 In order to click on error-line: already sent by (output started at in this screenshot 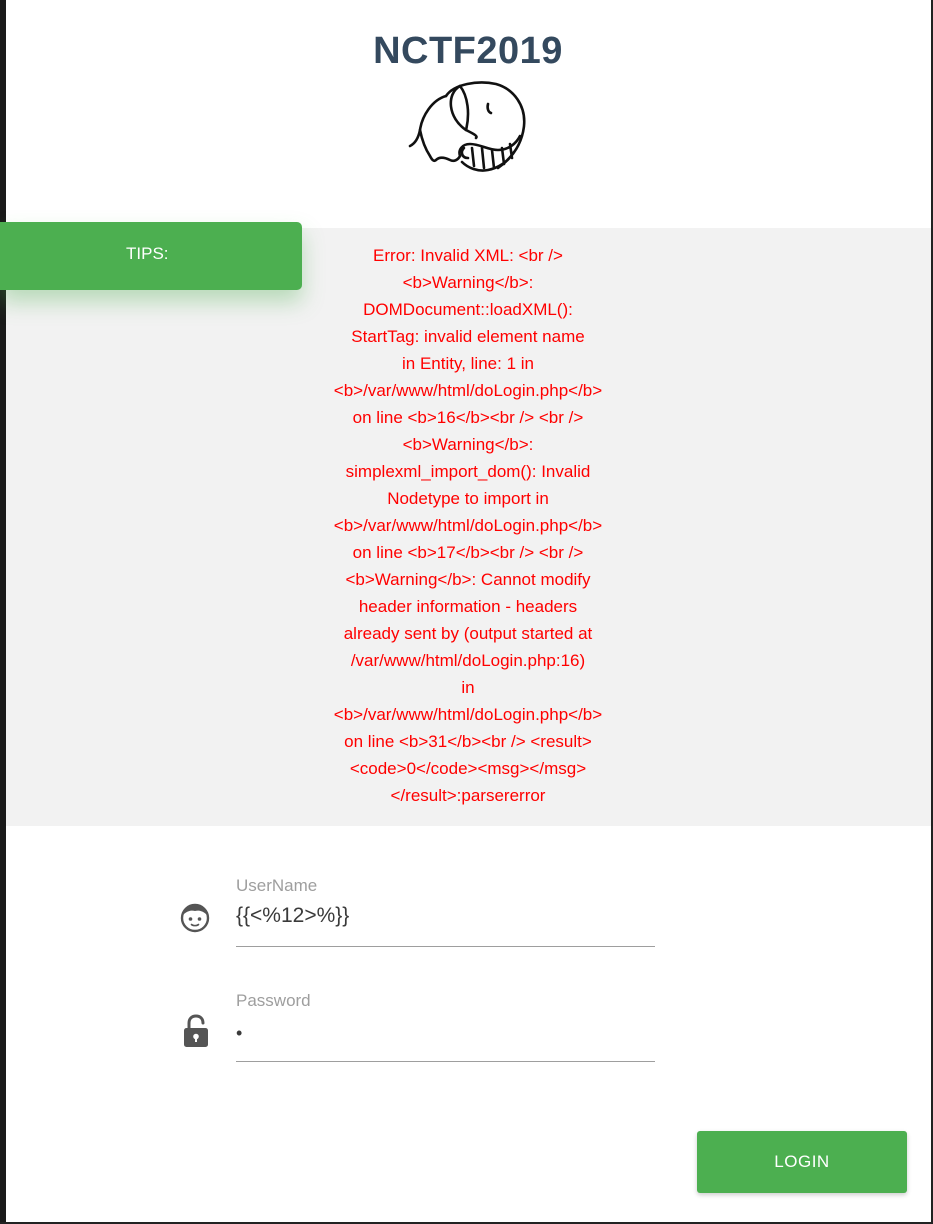, I will do `click(468, 633)`.